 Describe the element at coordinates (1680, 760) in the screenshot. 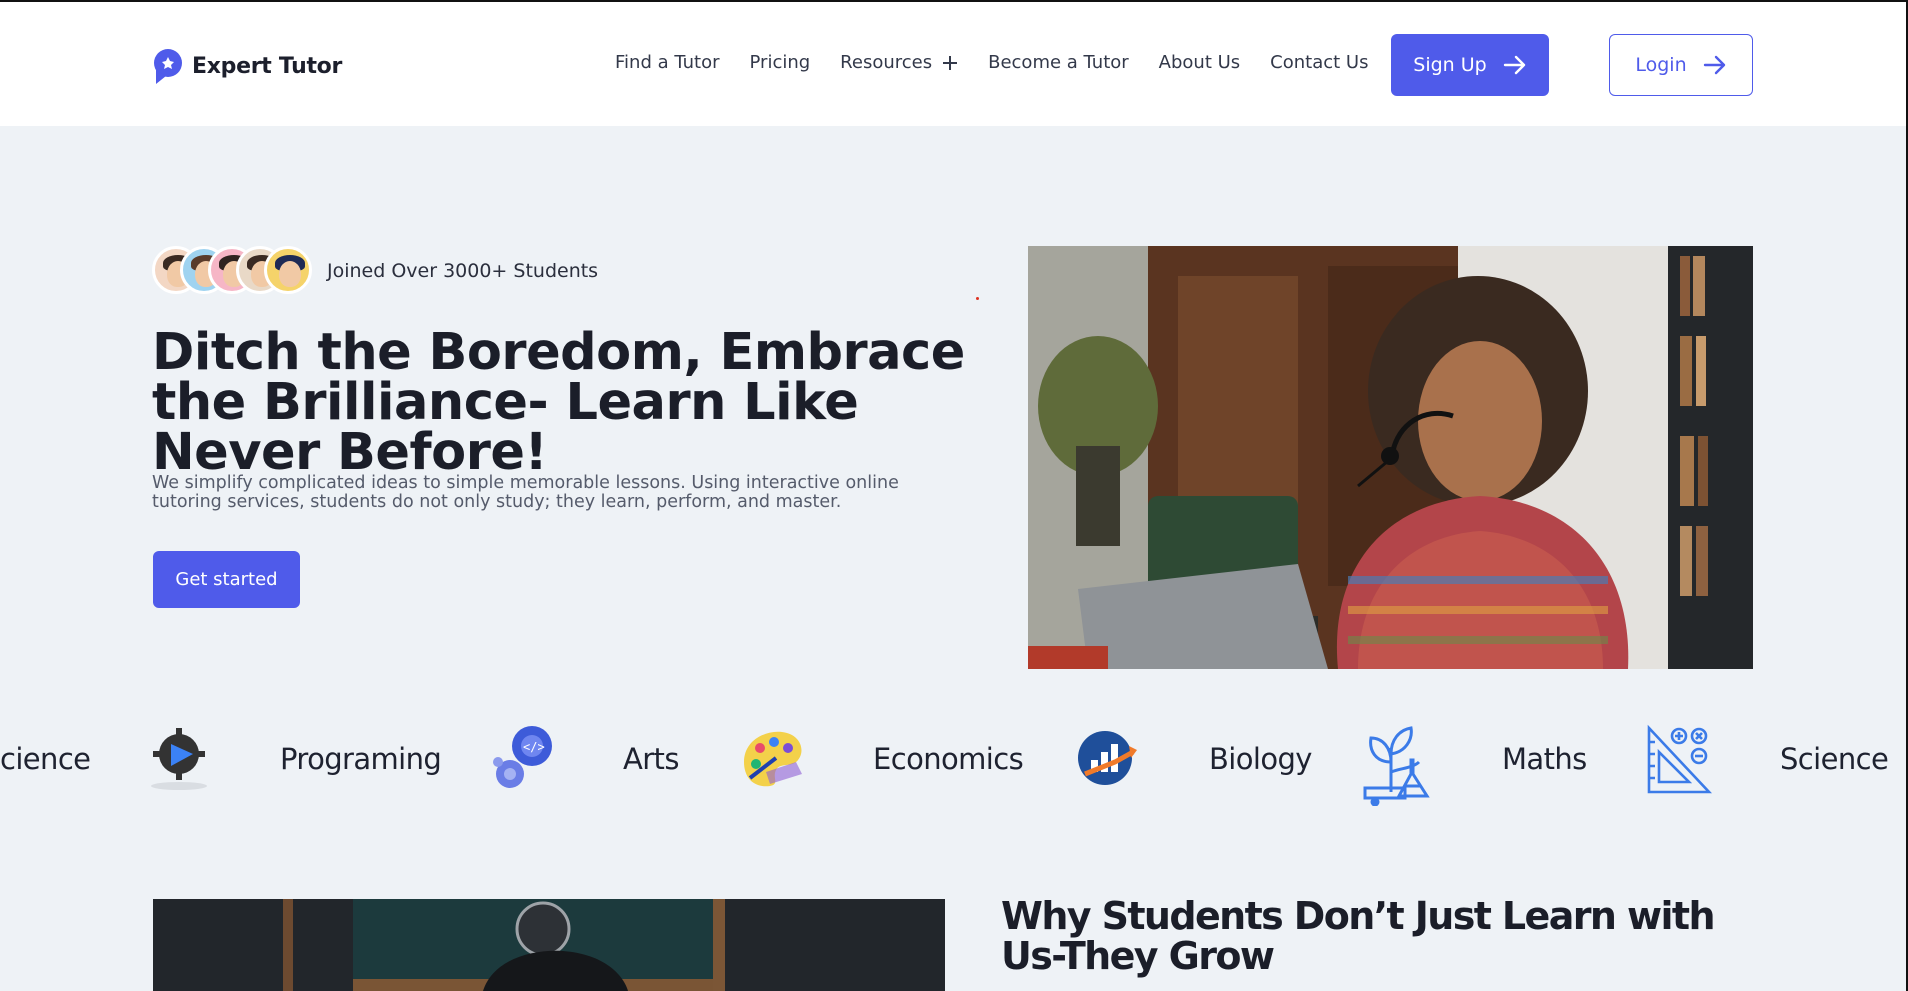

I see `maths-ruler-icon` at that location.